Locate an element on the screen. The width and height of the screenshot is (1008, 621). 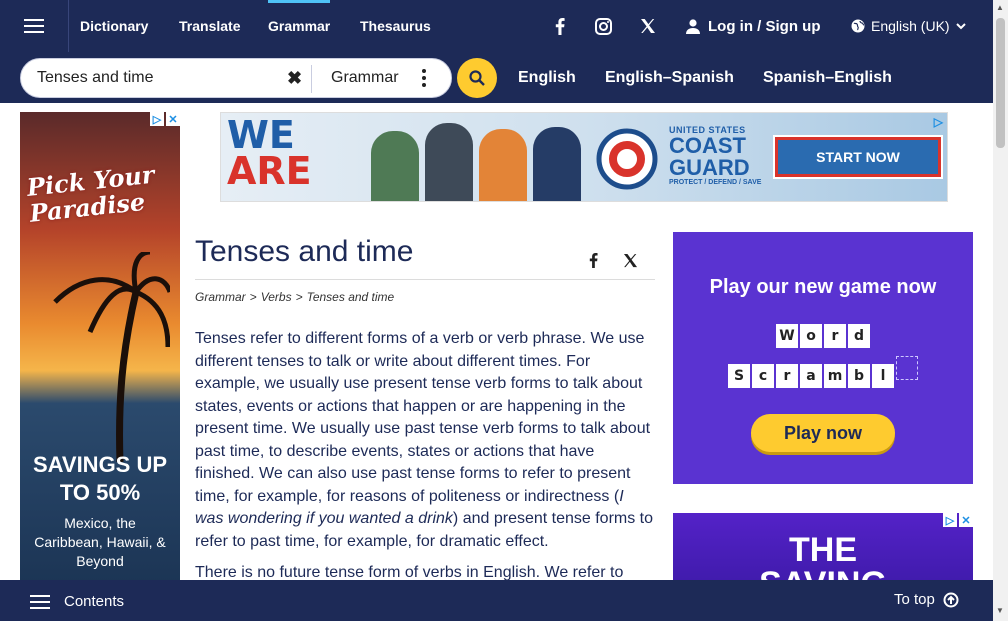
login-link: Log in / Sign up is located at coordinates (753, 26).